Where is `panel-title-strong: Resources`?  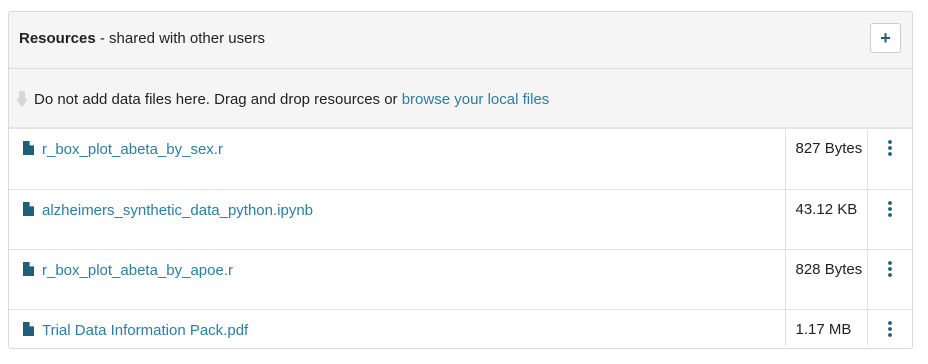
panel-title-strong: Resources is located at coordinates (57, 38).